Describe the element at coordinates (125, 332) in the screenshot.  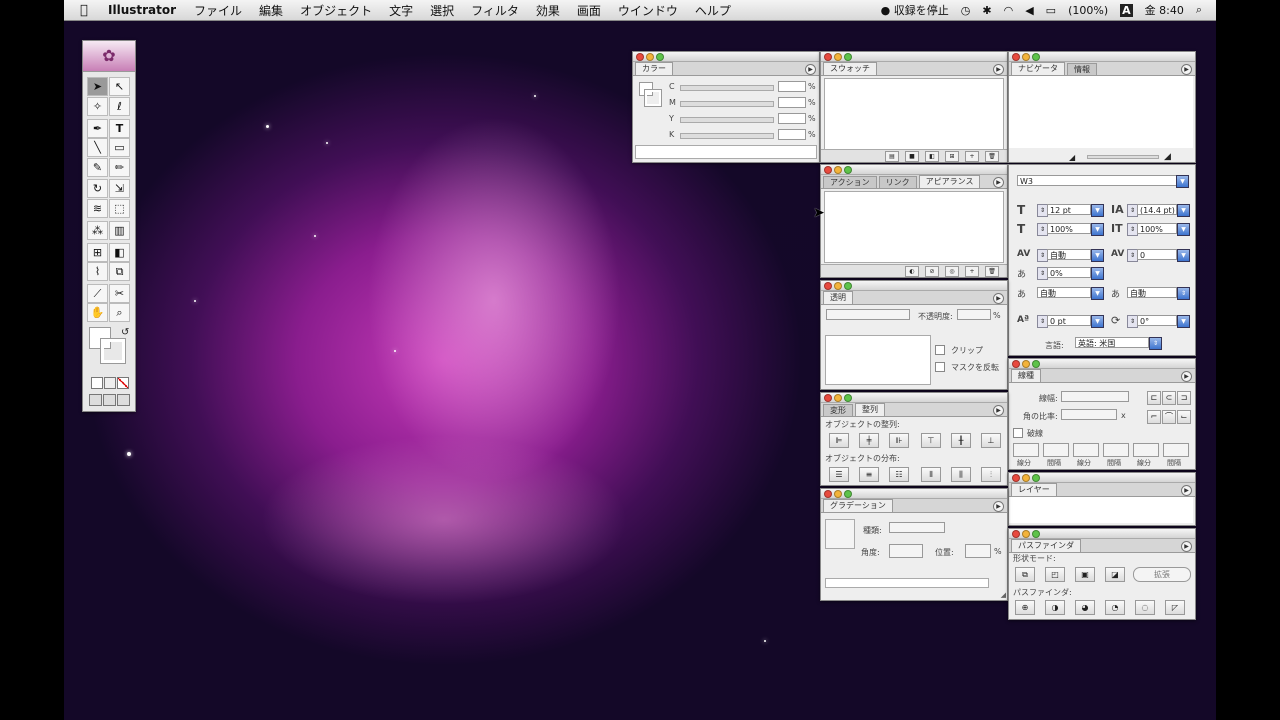
I see `swap-fill-stroke-icon: ↺` at that location.